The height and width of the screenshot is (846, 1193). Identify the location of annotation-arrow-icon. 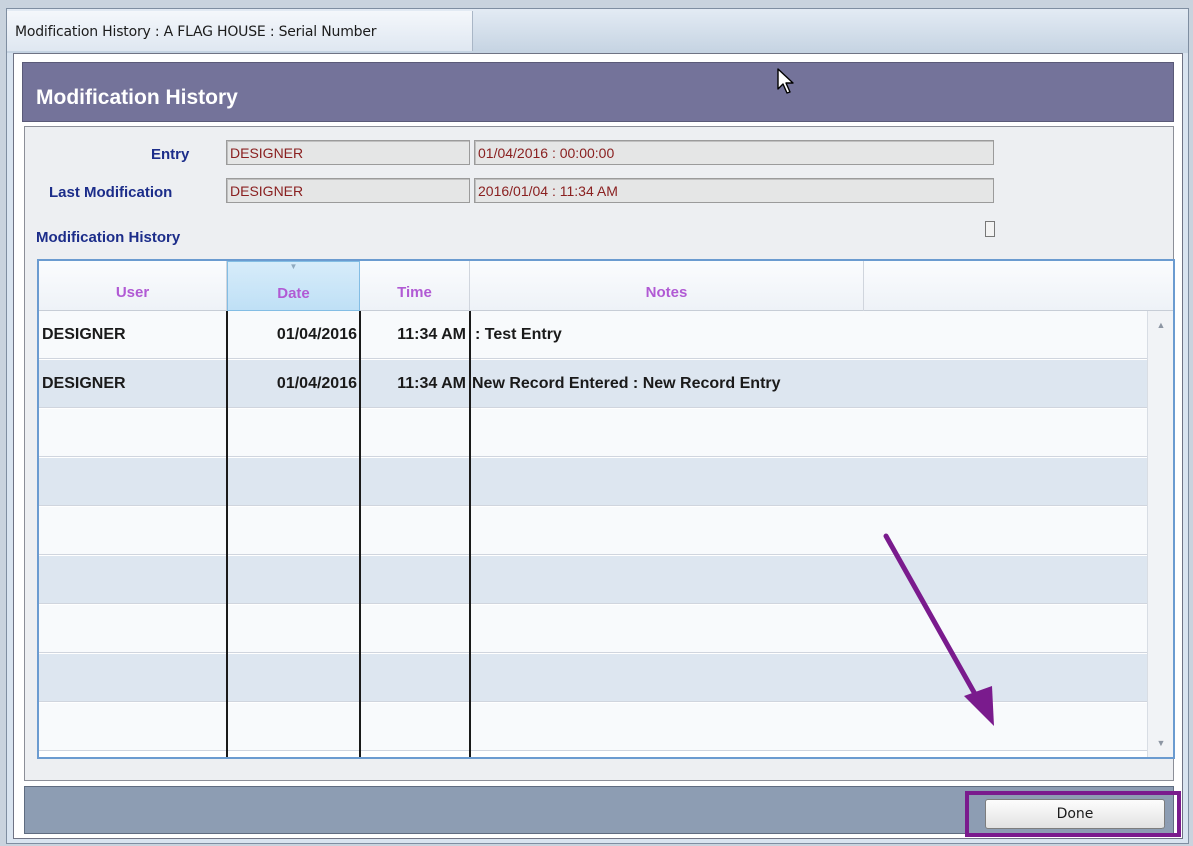
(938, 629).